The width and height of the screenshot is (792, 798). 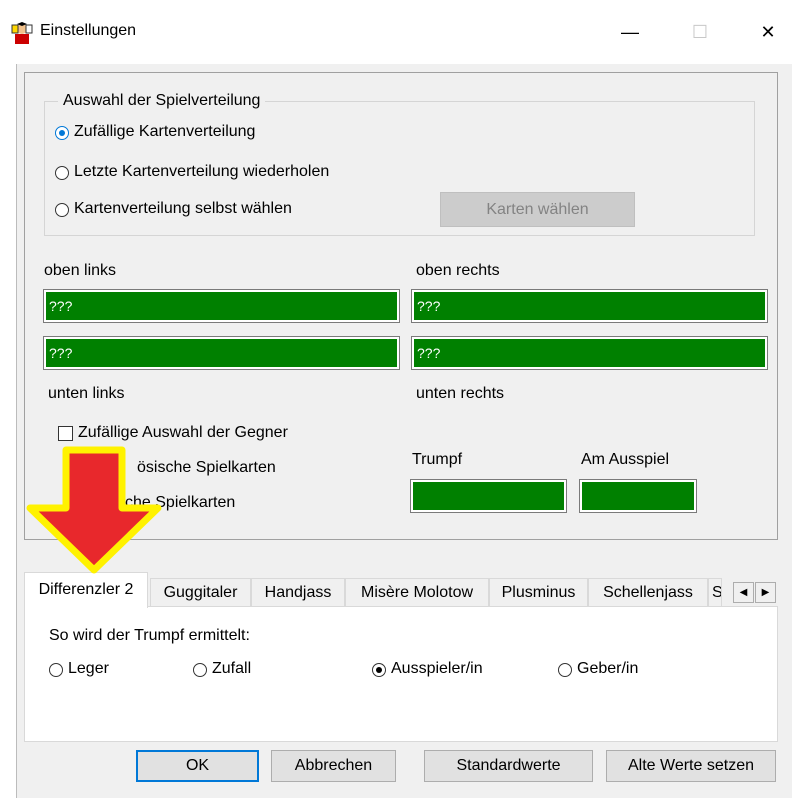 I want to click on minimize-button: —, so click(x=630, y=32).